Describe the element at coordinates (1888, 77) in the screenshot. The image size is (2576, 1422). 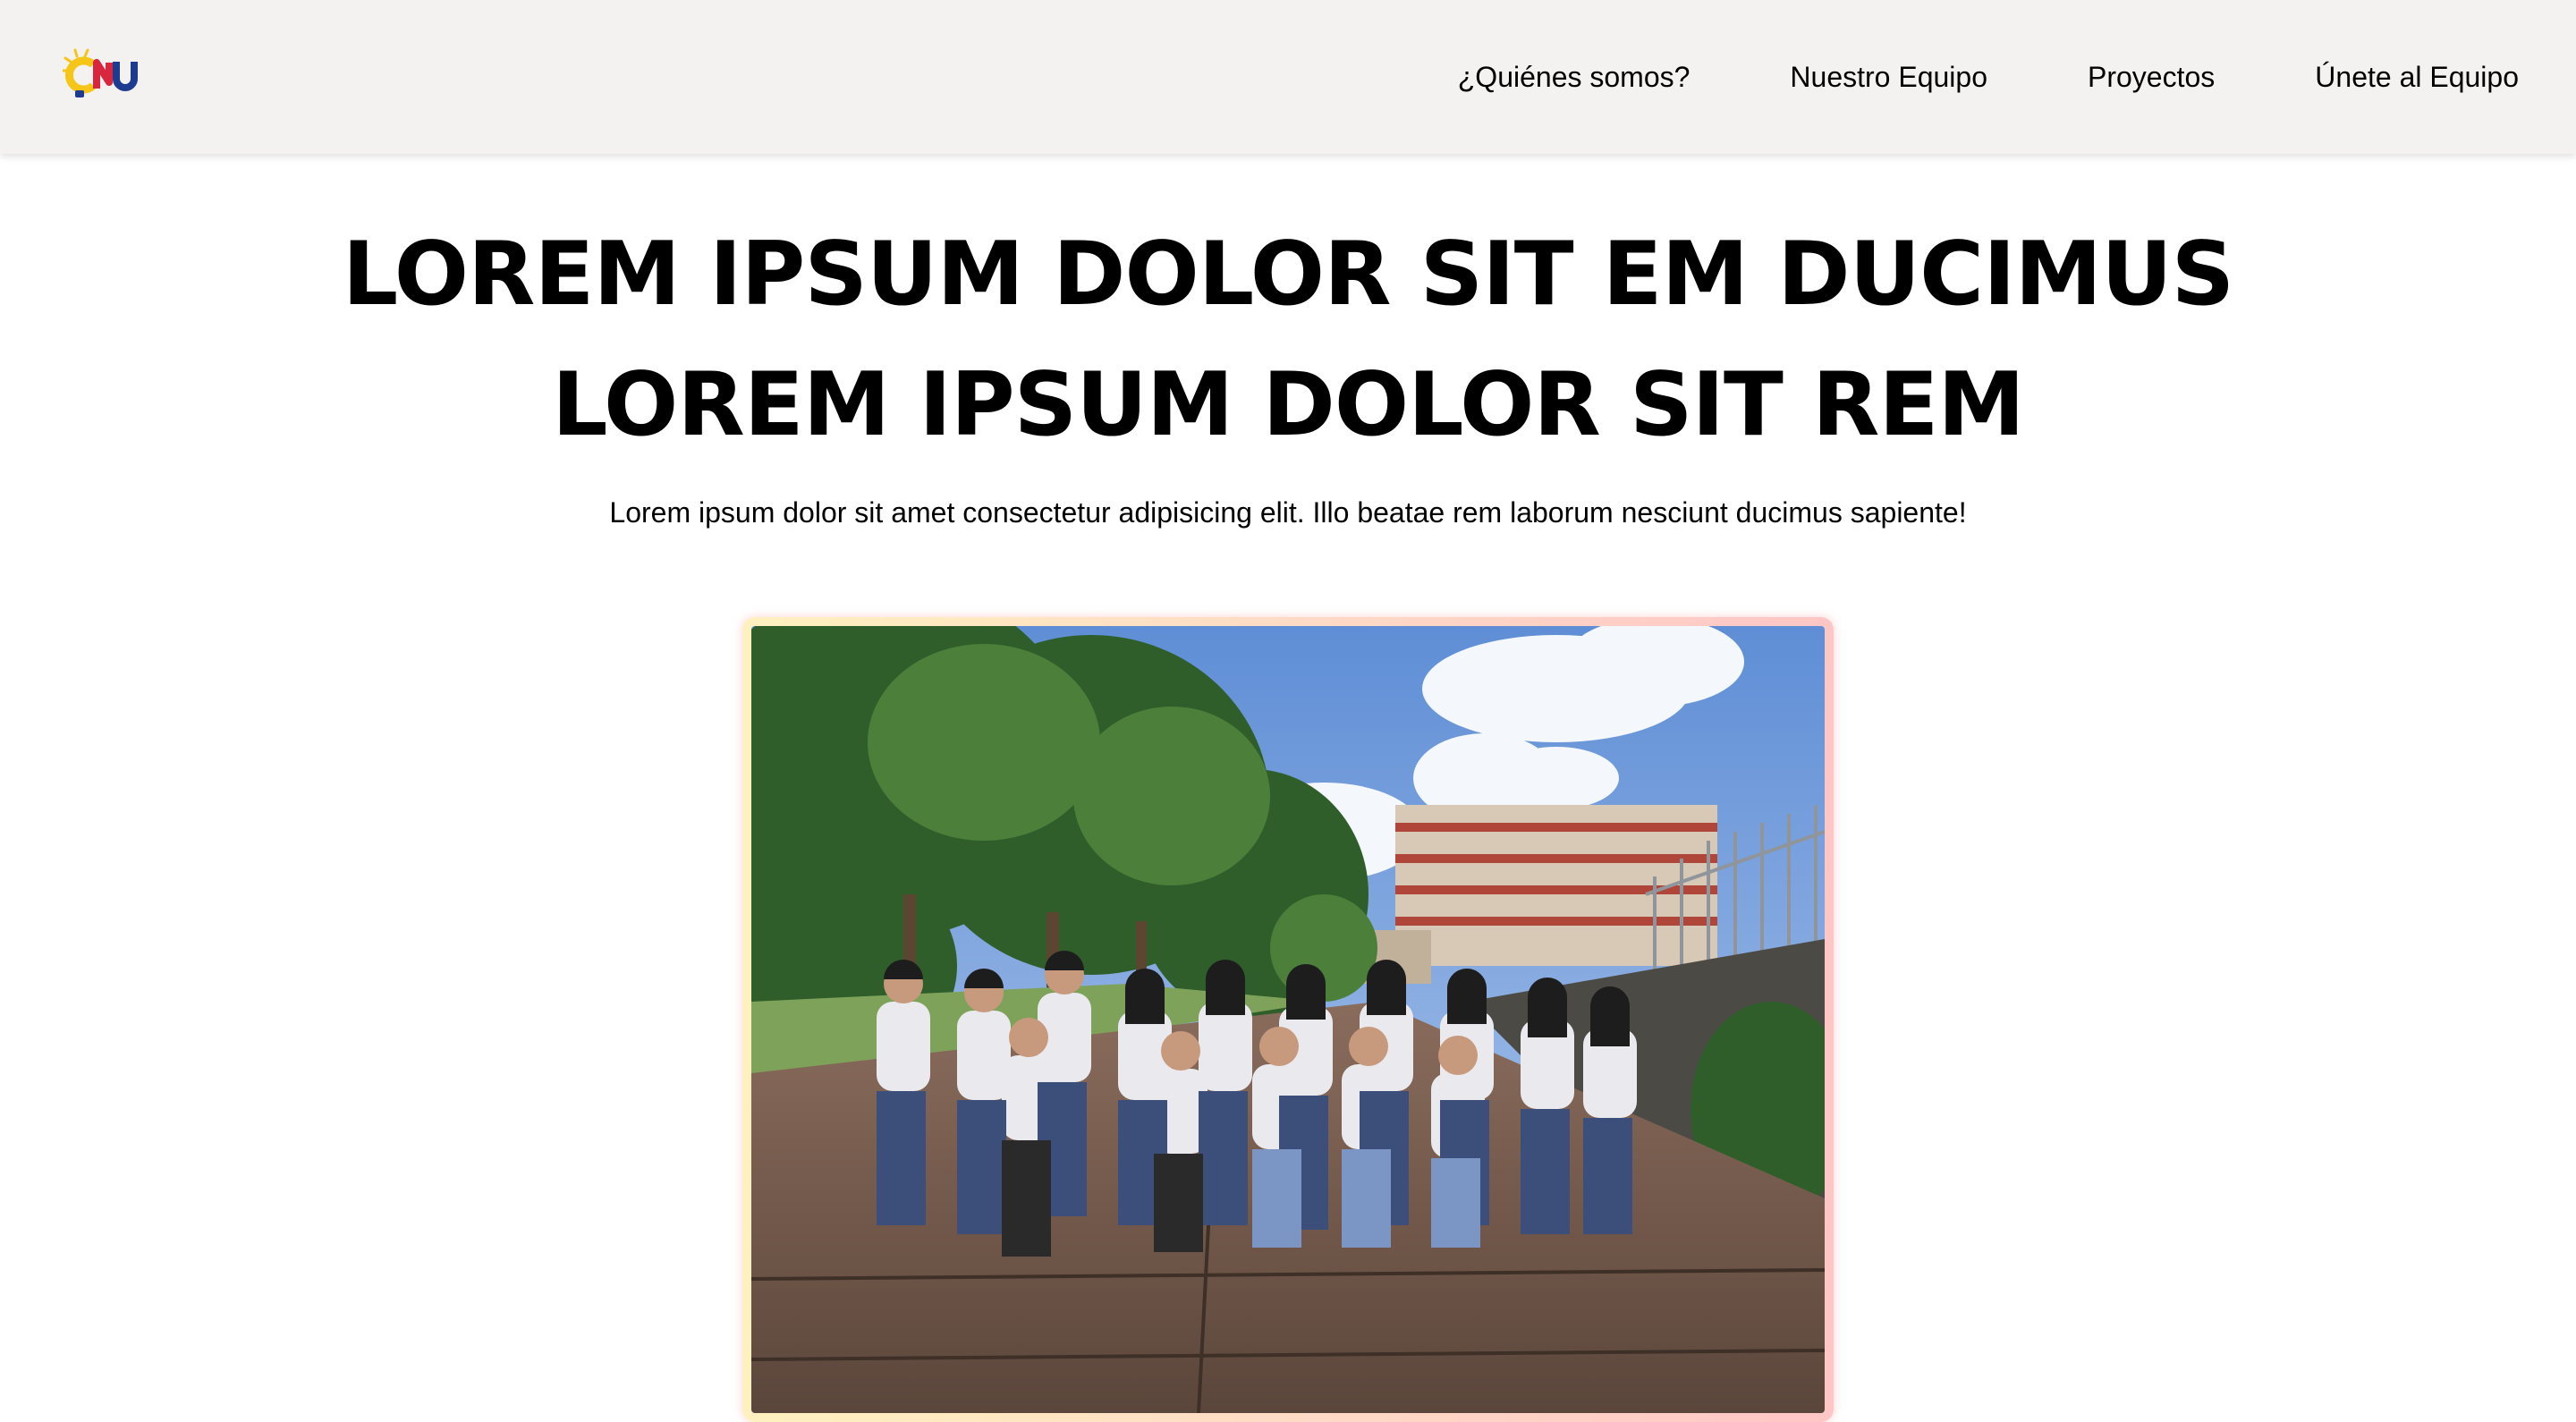
I see `nav-link-nuestro-equipo: Nuestro Equipo` at that location.